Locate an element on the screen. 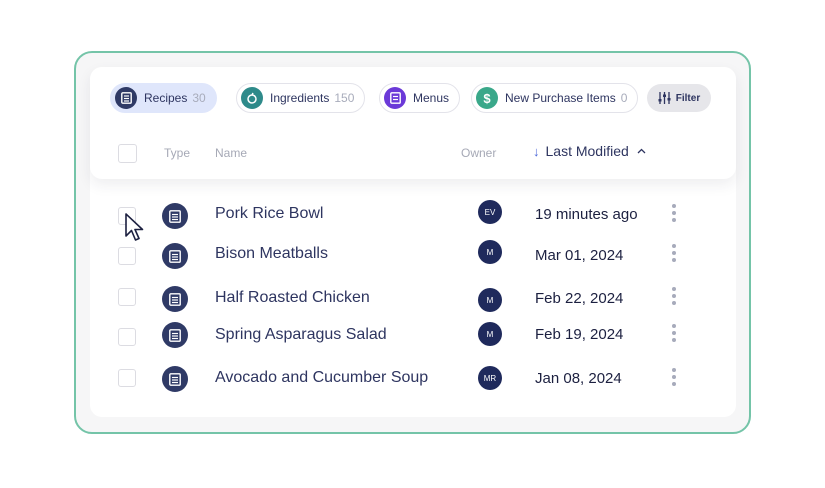 This screenshot has height=488, width=825. chip-label: New Purchase Items is located at coordinates (560, 98).